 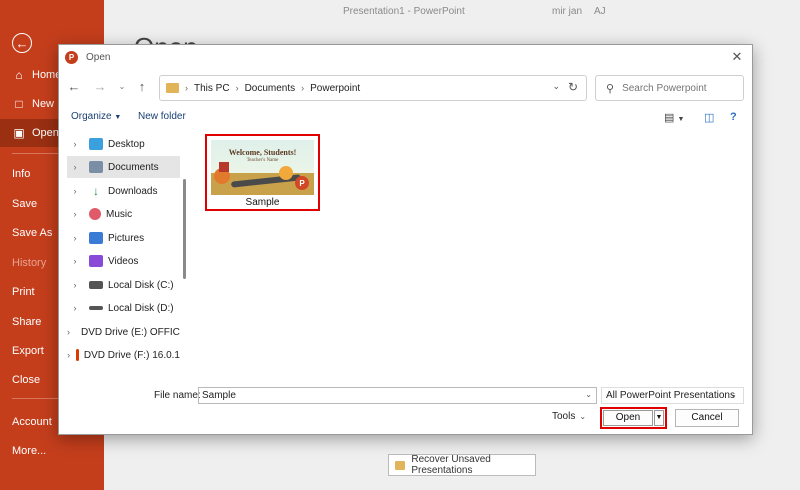 What do you see at coordinates (123, 261) in the screenshot?
I see `nav-item-videos: › Videos` at bounding box center [123, 261].